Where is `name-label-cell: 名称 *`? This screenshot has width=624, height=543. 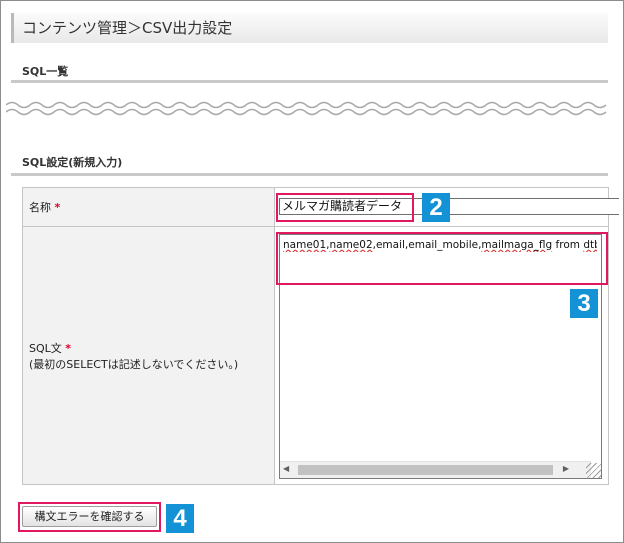
name-label-cell: 名称 * is located at coordinates (148, 207).